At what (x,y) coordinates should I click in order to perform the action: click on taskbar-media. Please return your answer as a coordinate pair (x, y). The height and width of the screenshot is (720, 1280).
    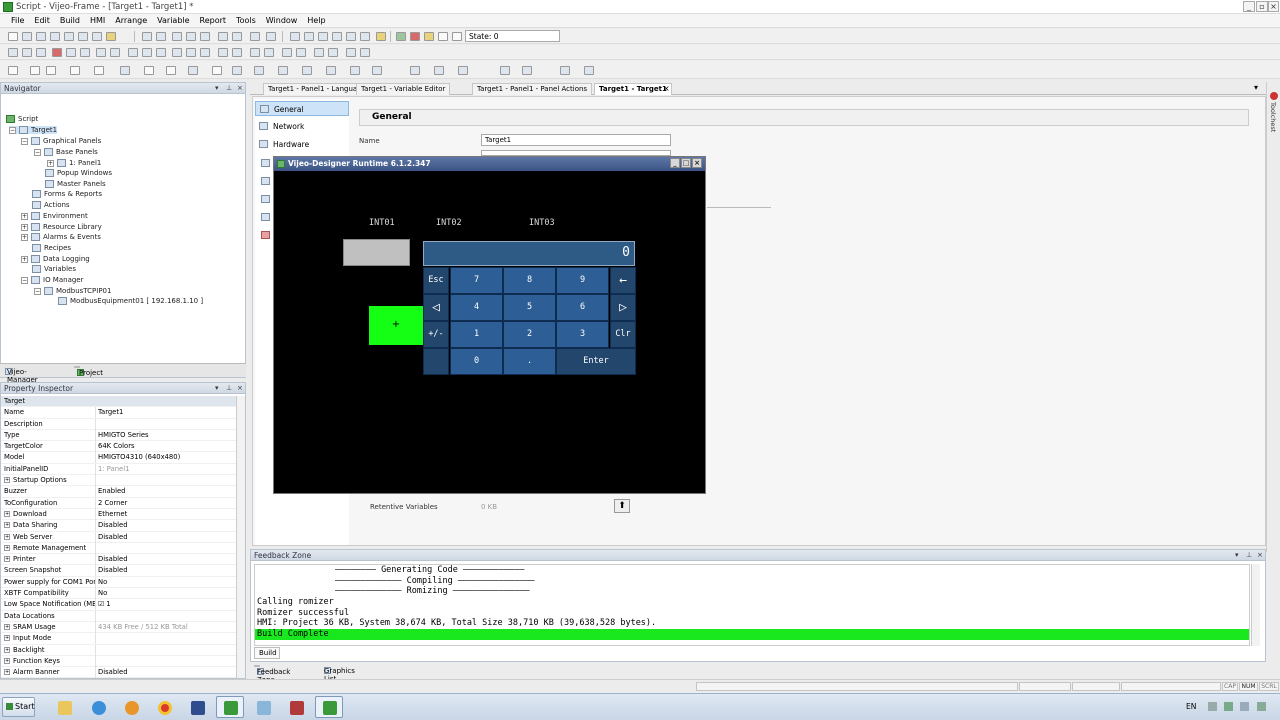
    Looking at the image, I should click on (131, 707).